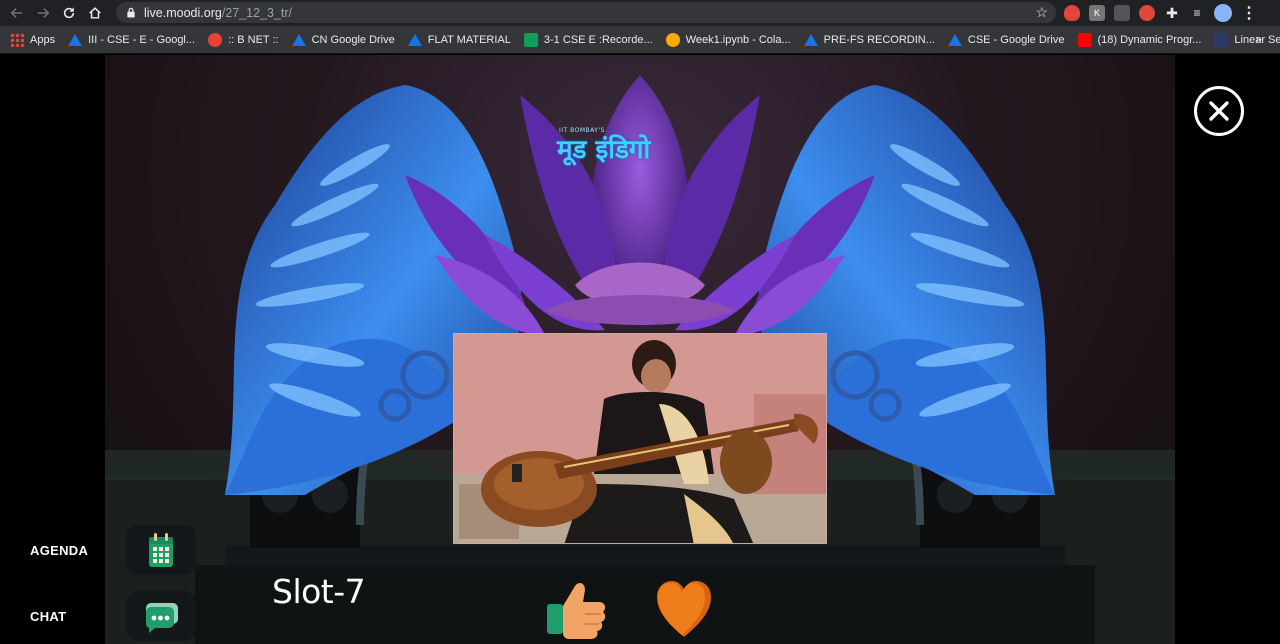 The image size is (1280, 644). I want to click on bookmark-item: Apps, so click(33, 39).